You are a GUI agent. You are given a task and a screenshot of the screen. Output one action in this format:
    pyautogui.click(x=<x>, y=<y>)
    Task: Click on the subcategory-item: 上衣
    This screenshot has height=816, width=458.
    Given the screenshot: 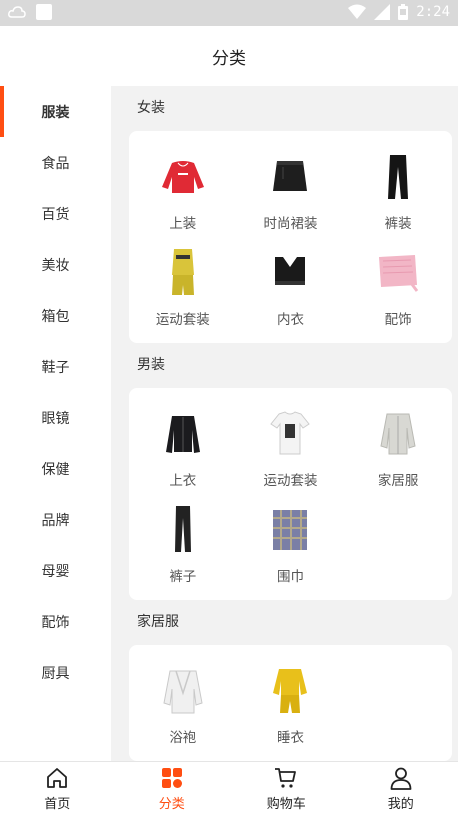 What is the action you would take?
    pyautogui.click(x=183, y=448)
    